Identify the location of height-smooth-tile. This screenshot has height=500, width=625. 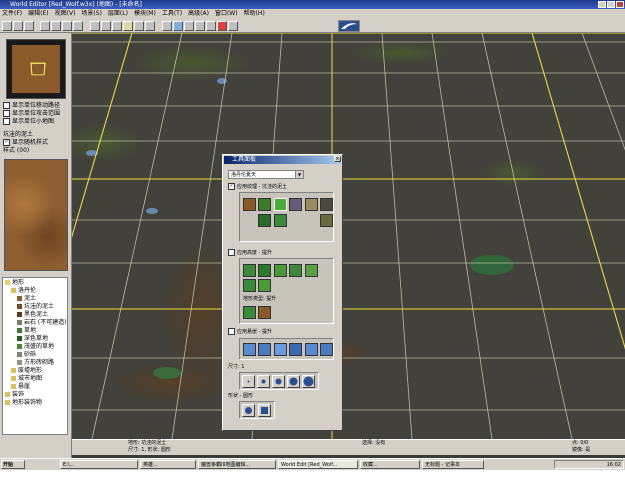
(295, 270).